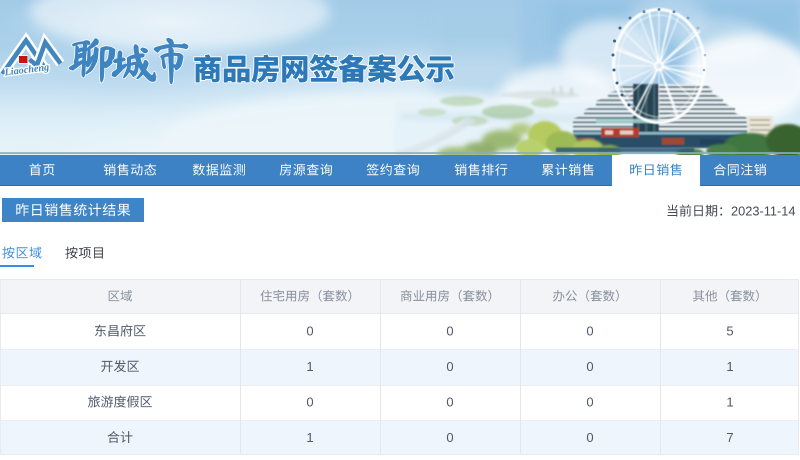 Image resolution: width=800 pixels, height=460 pixels. Describe the element at coordinates (763, 211) in the screenshot. I see `svg-text: 2023-11-14` at that location.